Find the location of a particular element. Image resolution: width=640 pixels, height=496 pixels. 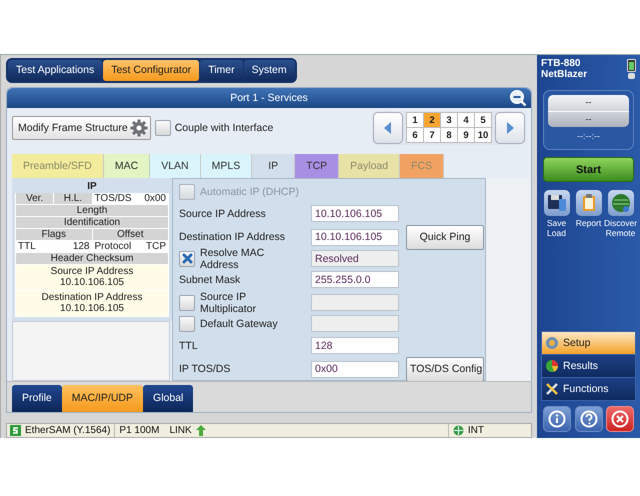

input-field: 255.255.0.0 is located at coordinates (355, 279).